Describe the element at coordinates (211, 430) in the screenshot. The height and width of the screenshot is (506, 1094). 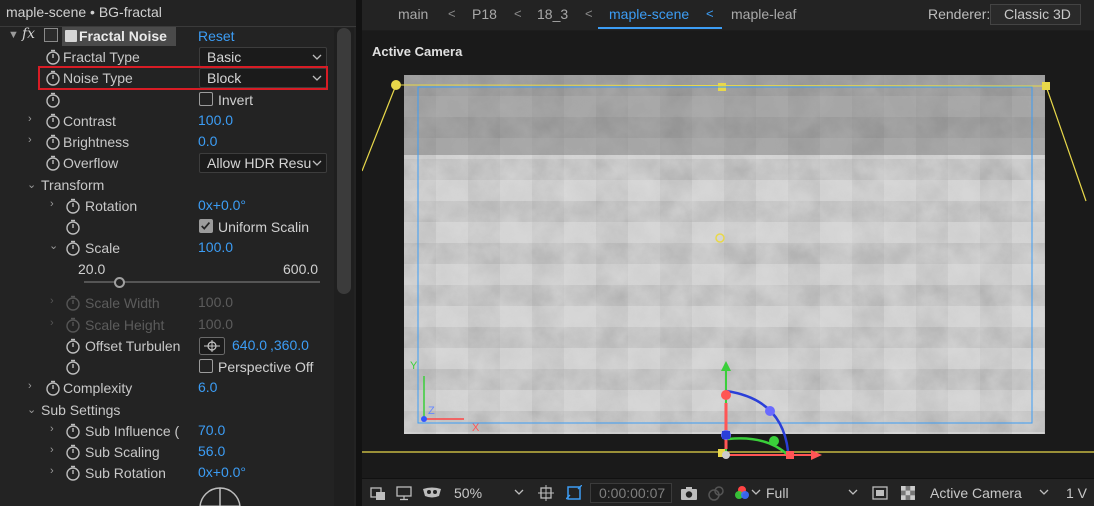
I see `sub-influence-value: 70.0` at that location.